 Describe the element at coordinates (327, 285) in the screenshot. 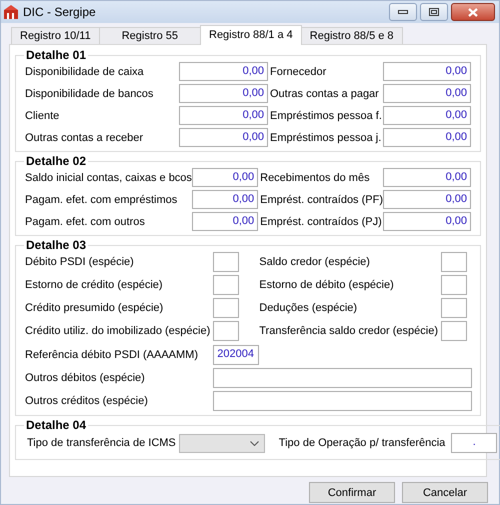

I see `field-label: Estorno de débito (espécie)` at that location.